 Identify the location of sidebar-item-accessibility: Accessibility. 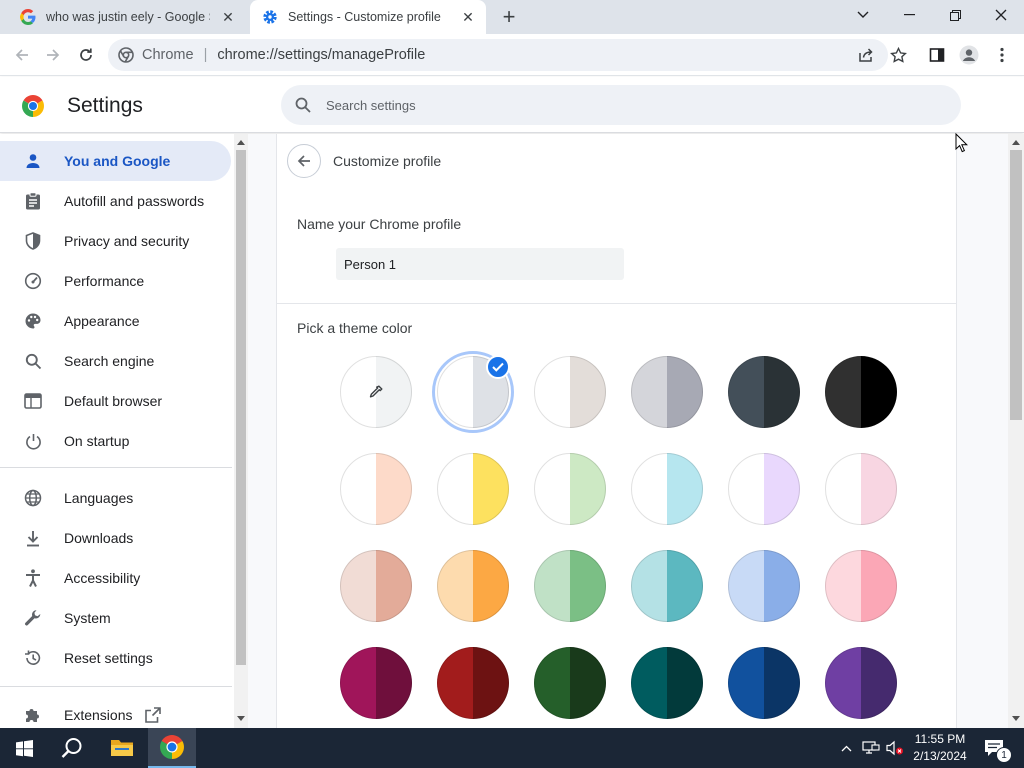
(115, 578).